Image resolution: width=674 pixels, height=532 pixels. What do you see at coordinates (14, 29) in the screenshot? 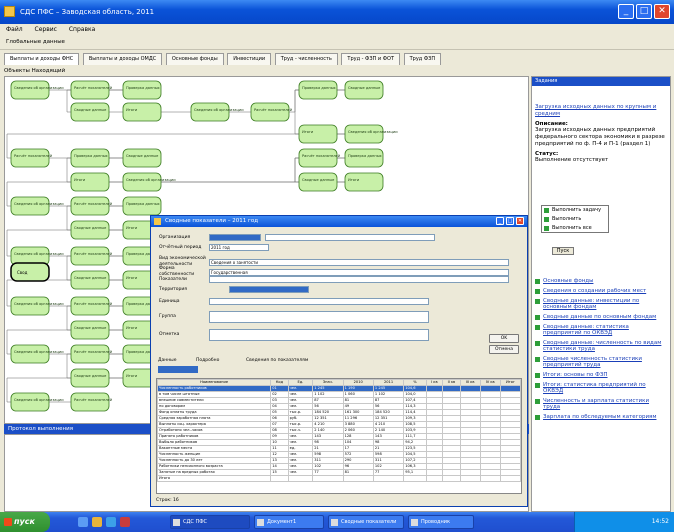
I see `menu-file: Файл` at bounding box center [14, 29].